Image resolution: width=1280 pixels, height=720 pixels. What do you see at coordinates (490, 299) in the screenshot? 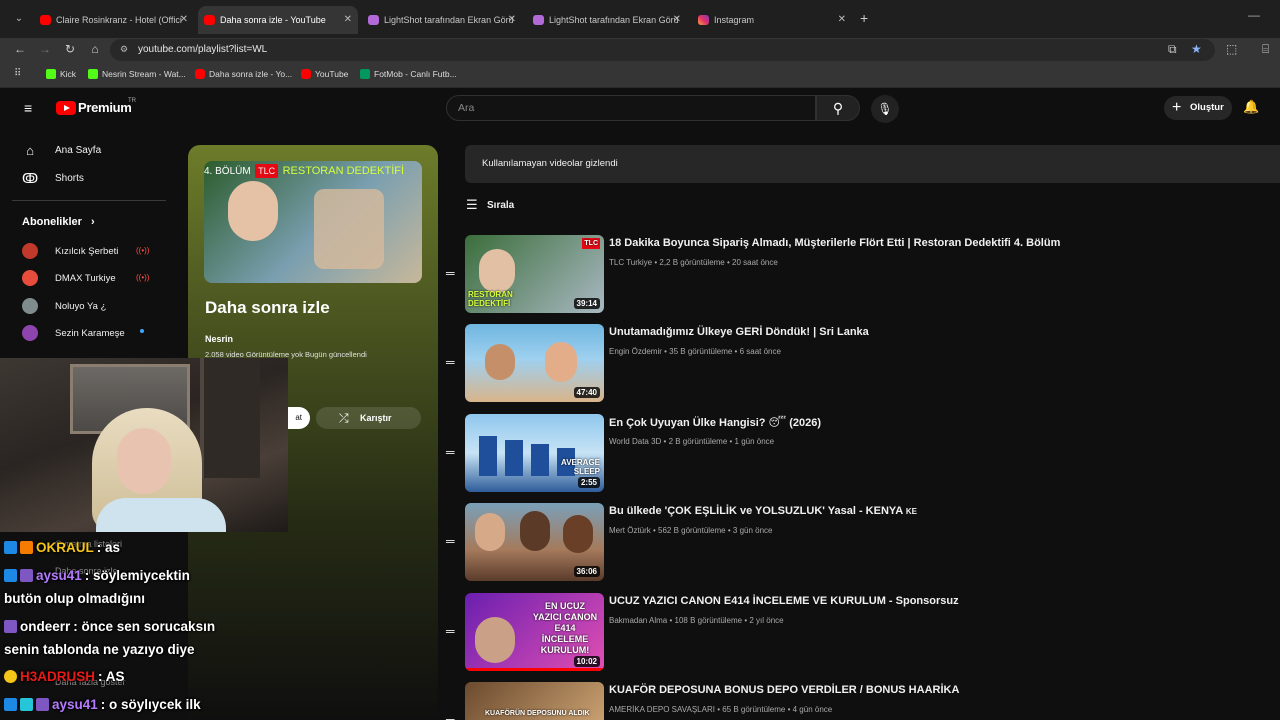
I see `thumbnail-caption: RESTORAN DEDEKTİFİ` at bounding box center [490, 299].